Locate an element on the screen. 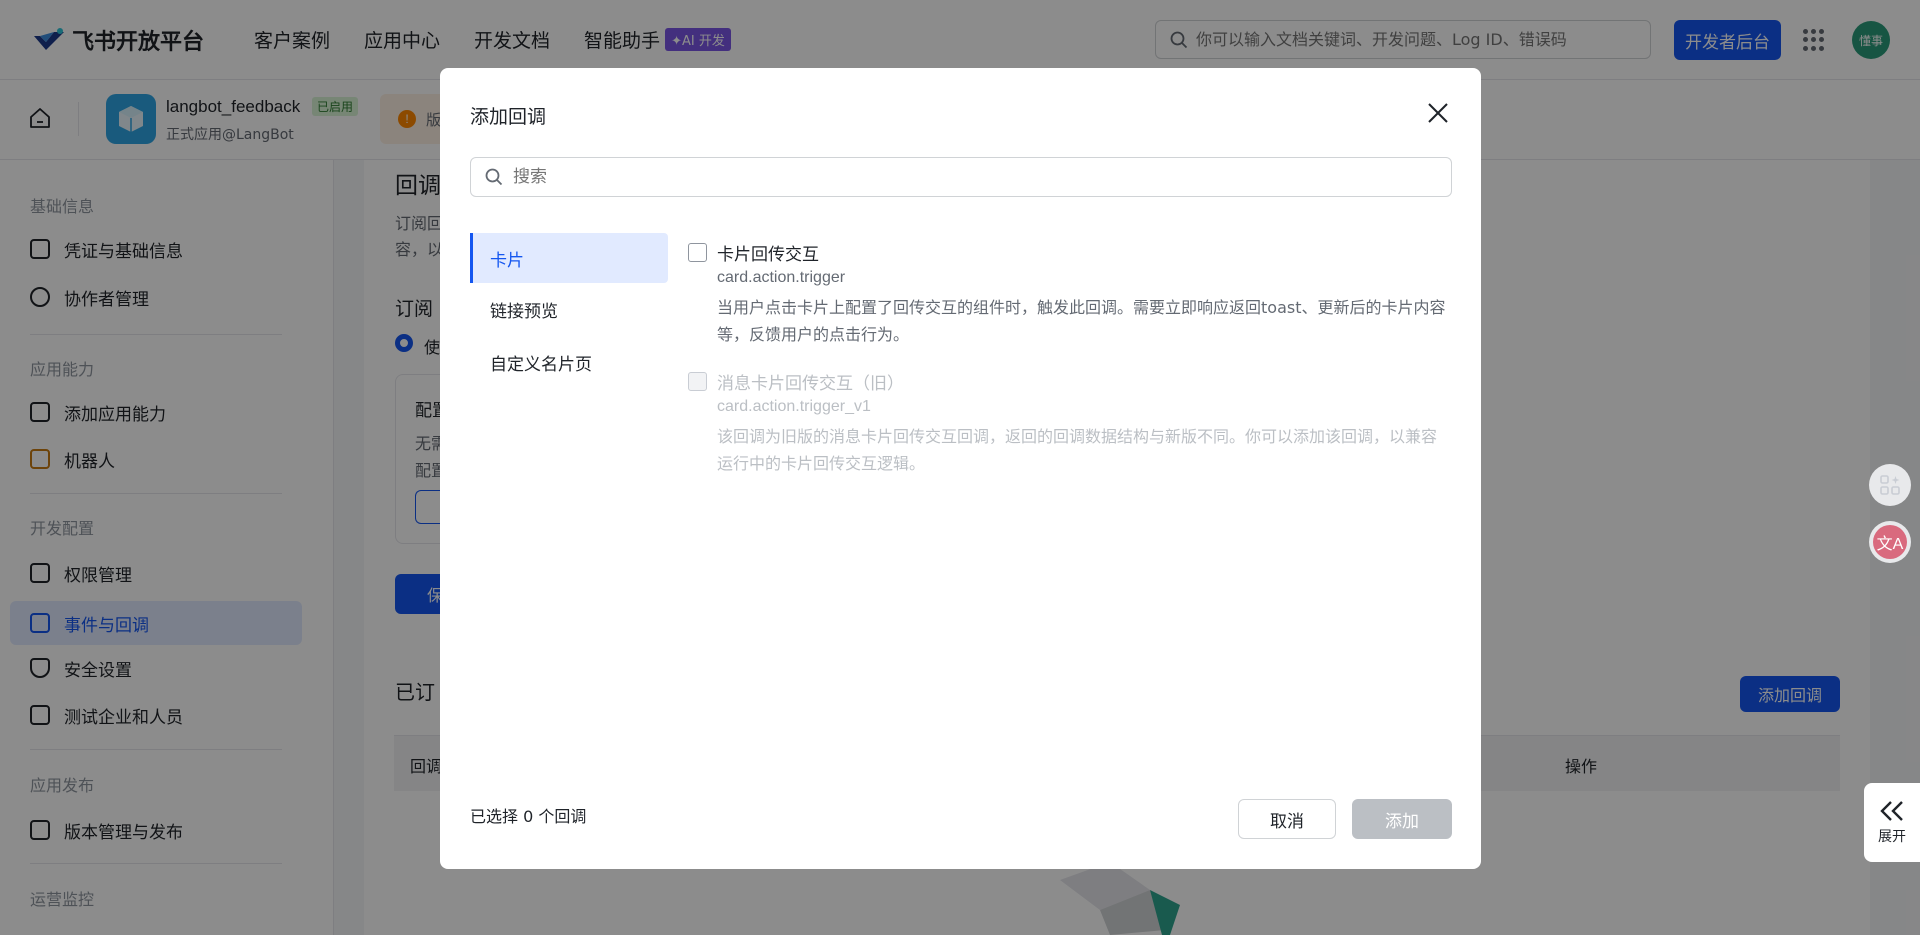  callback-search-input is located at coordinates (963, 177).